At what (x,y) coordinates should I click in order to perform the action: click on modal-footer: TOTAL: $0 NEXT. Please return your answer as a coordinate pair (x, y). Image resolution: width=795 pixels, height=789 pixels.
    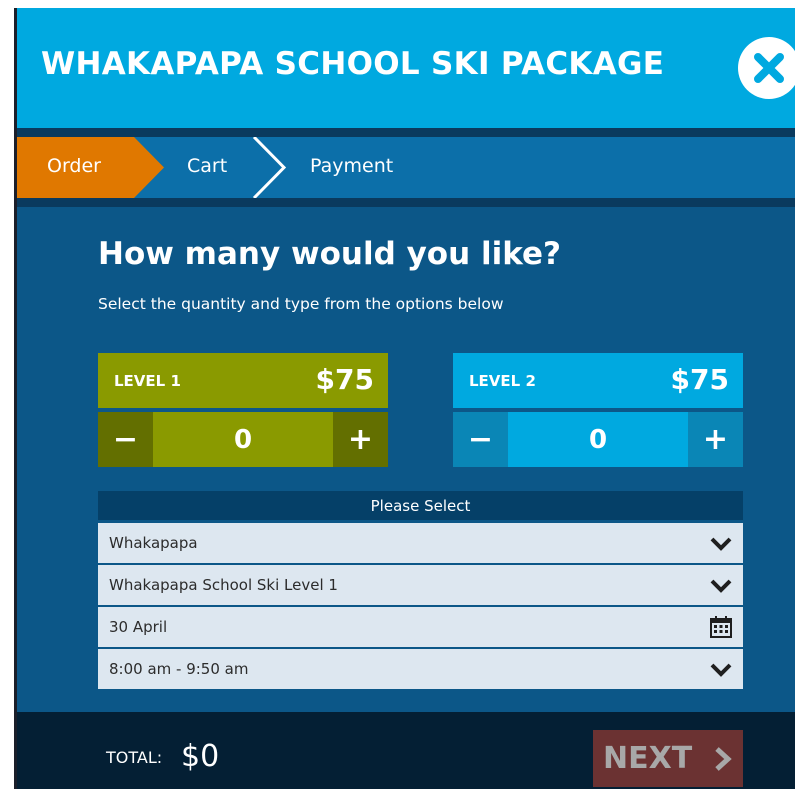
    Looking at the image, I should click on (406, 750).